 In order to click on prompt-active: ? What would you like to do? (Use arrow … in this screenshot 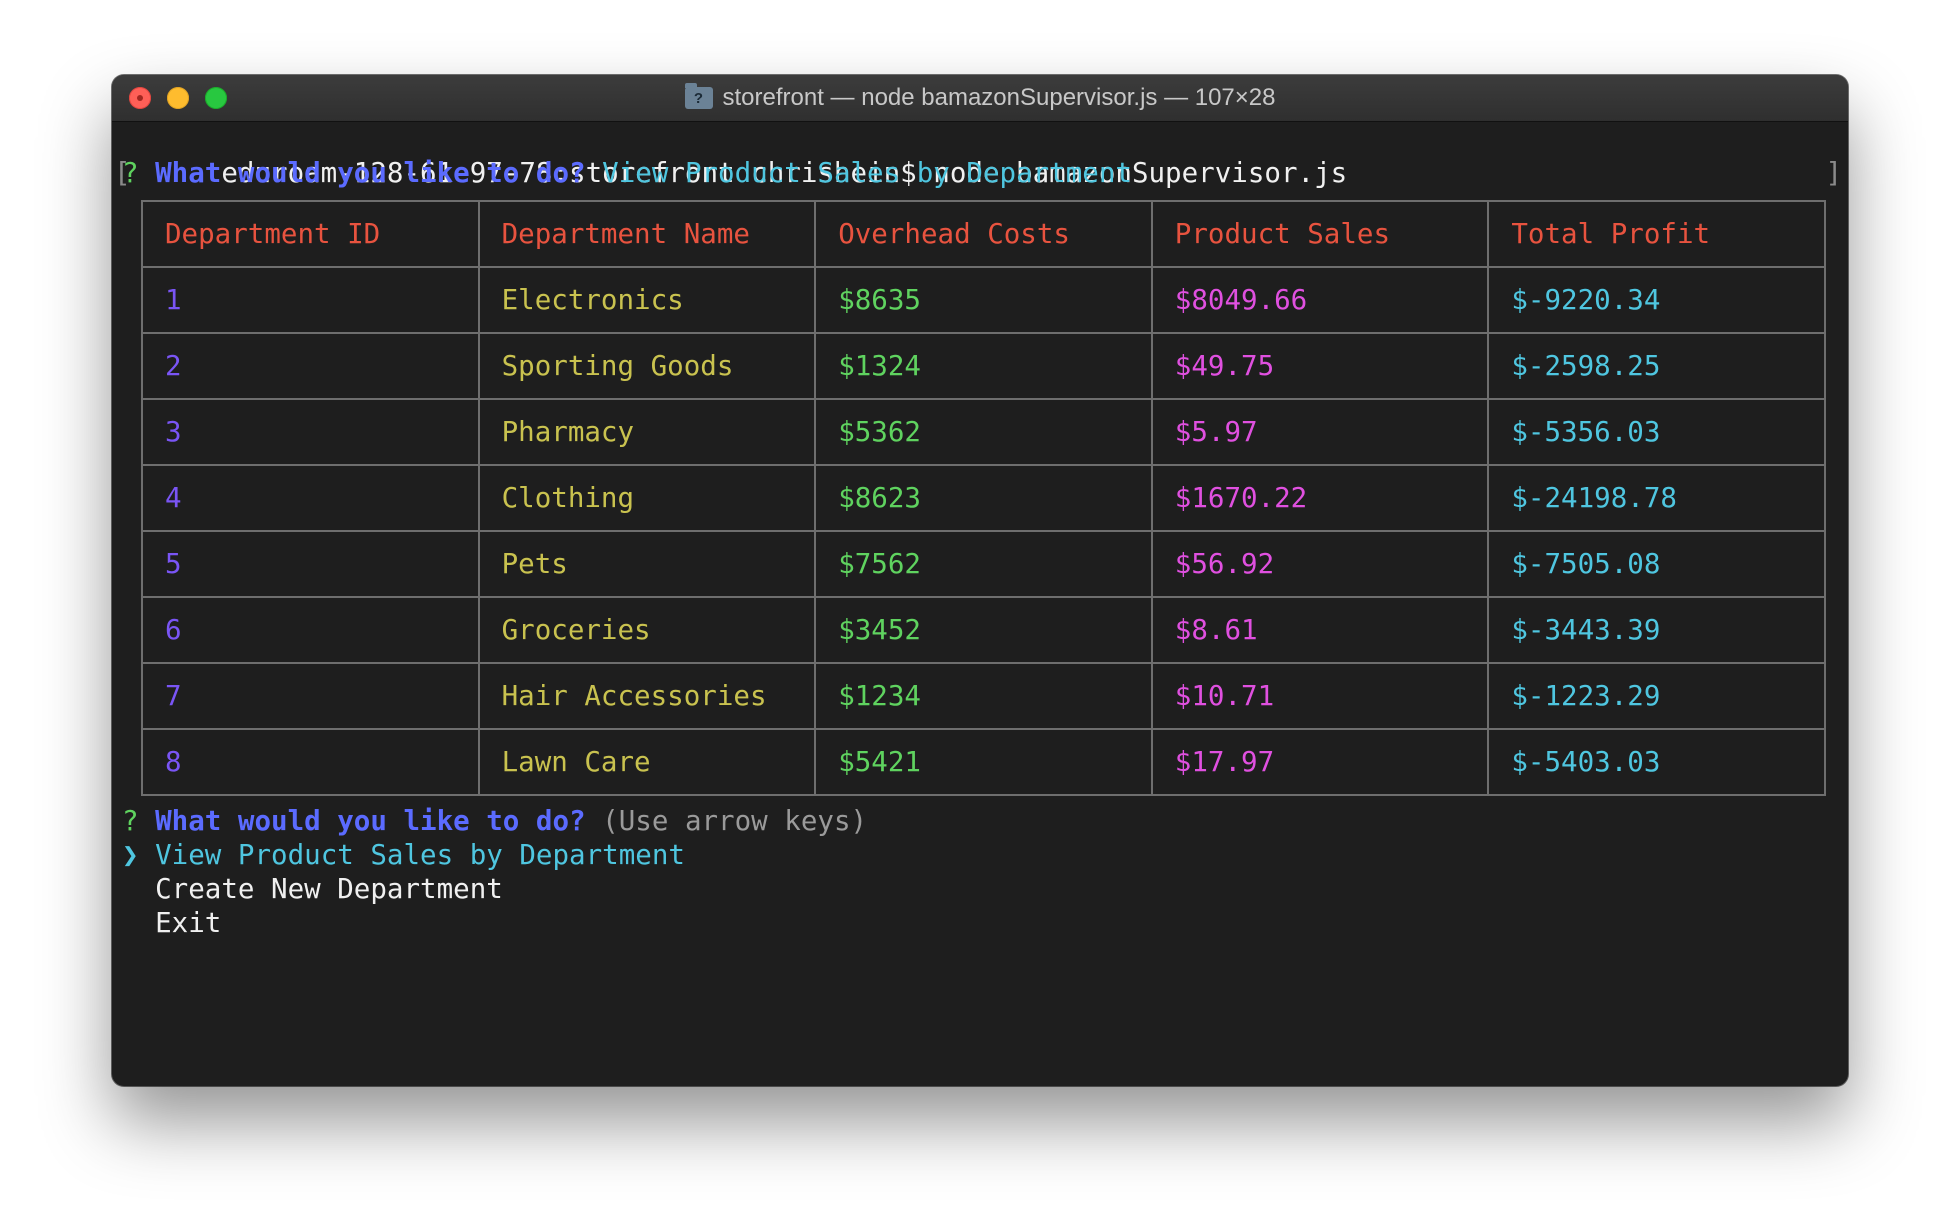, I will do `click(980, 821)`.